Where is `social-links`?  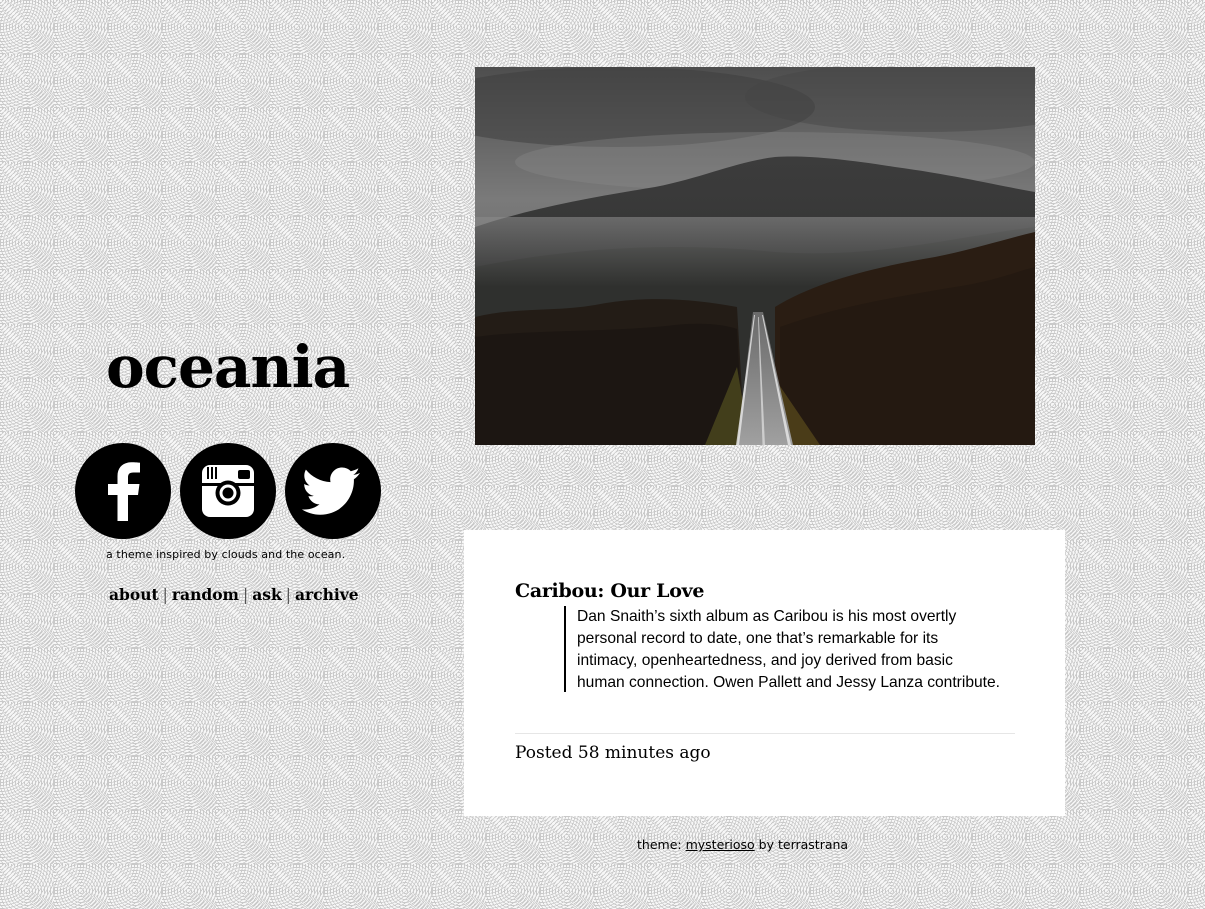
social-links is located at coordinates (228, 491).